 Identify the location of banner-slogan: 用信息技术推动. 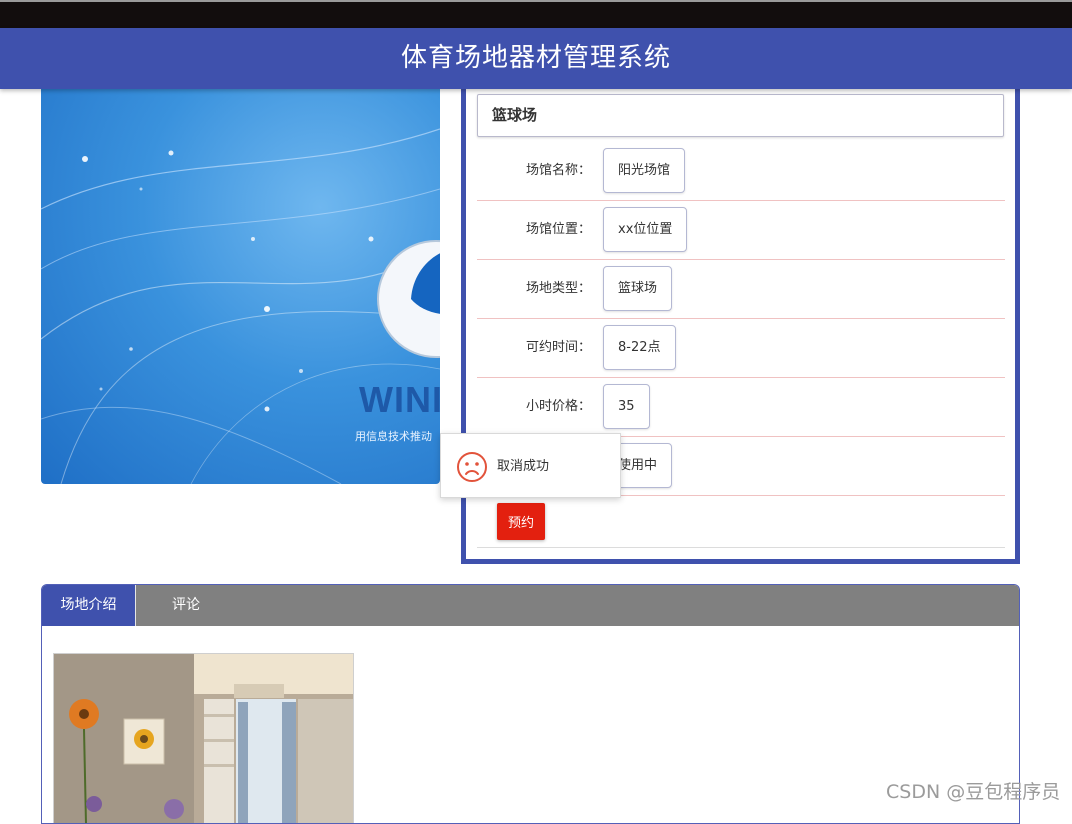
(393, 436).